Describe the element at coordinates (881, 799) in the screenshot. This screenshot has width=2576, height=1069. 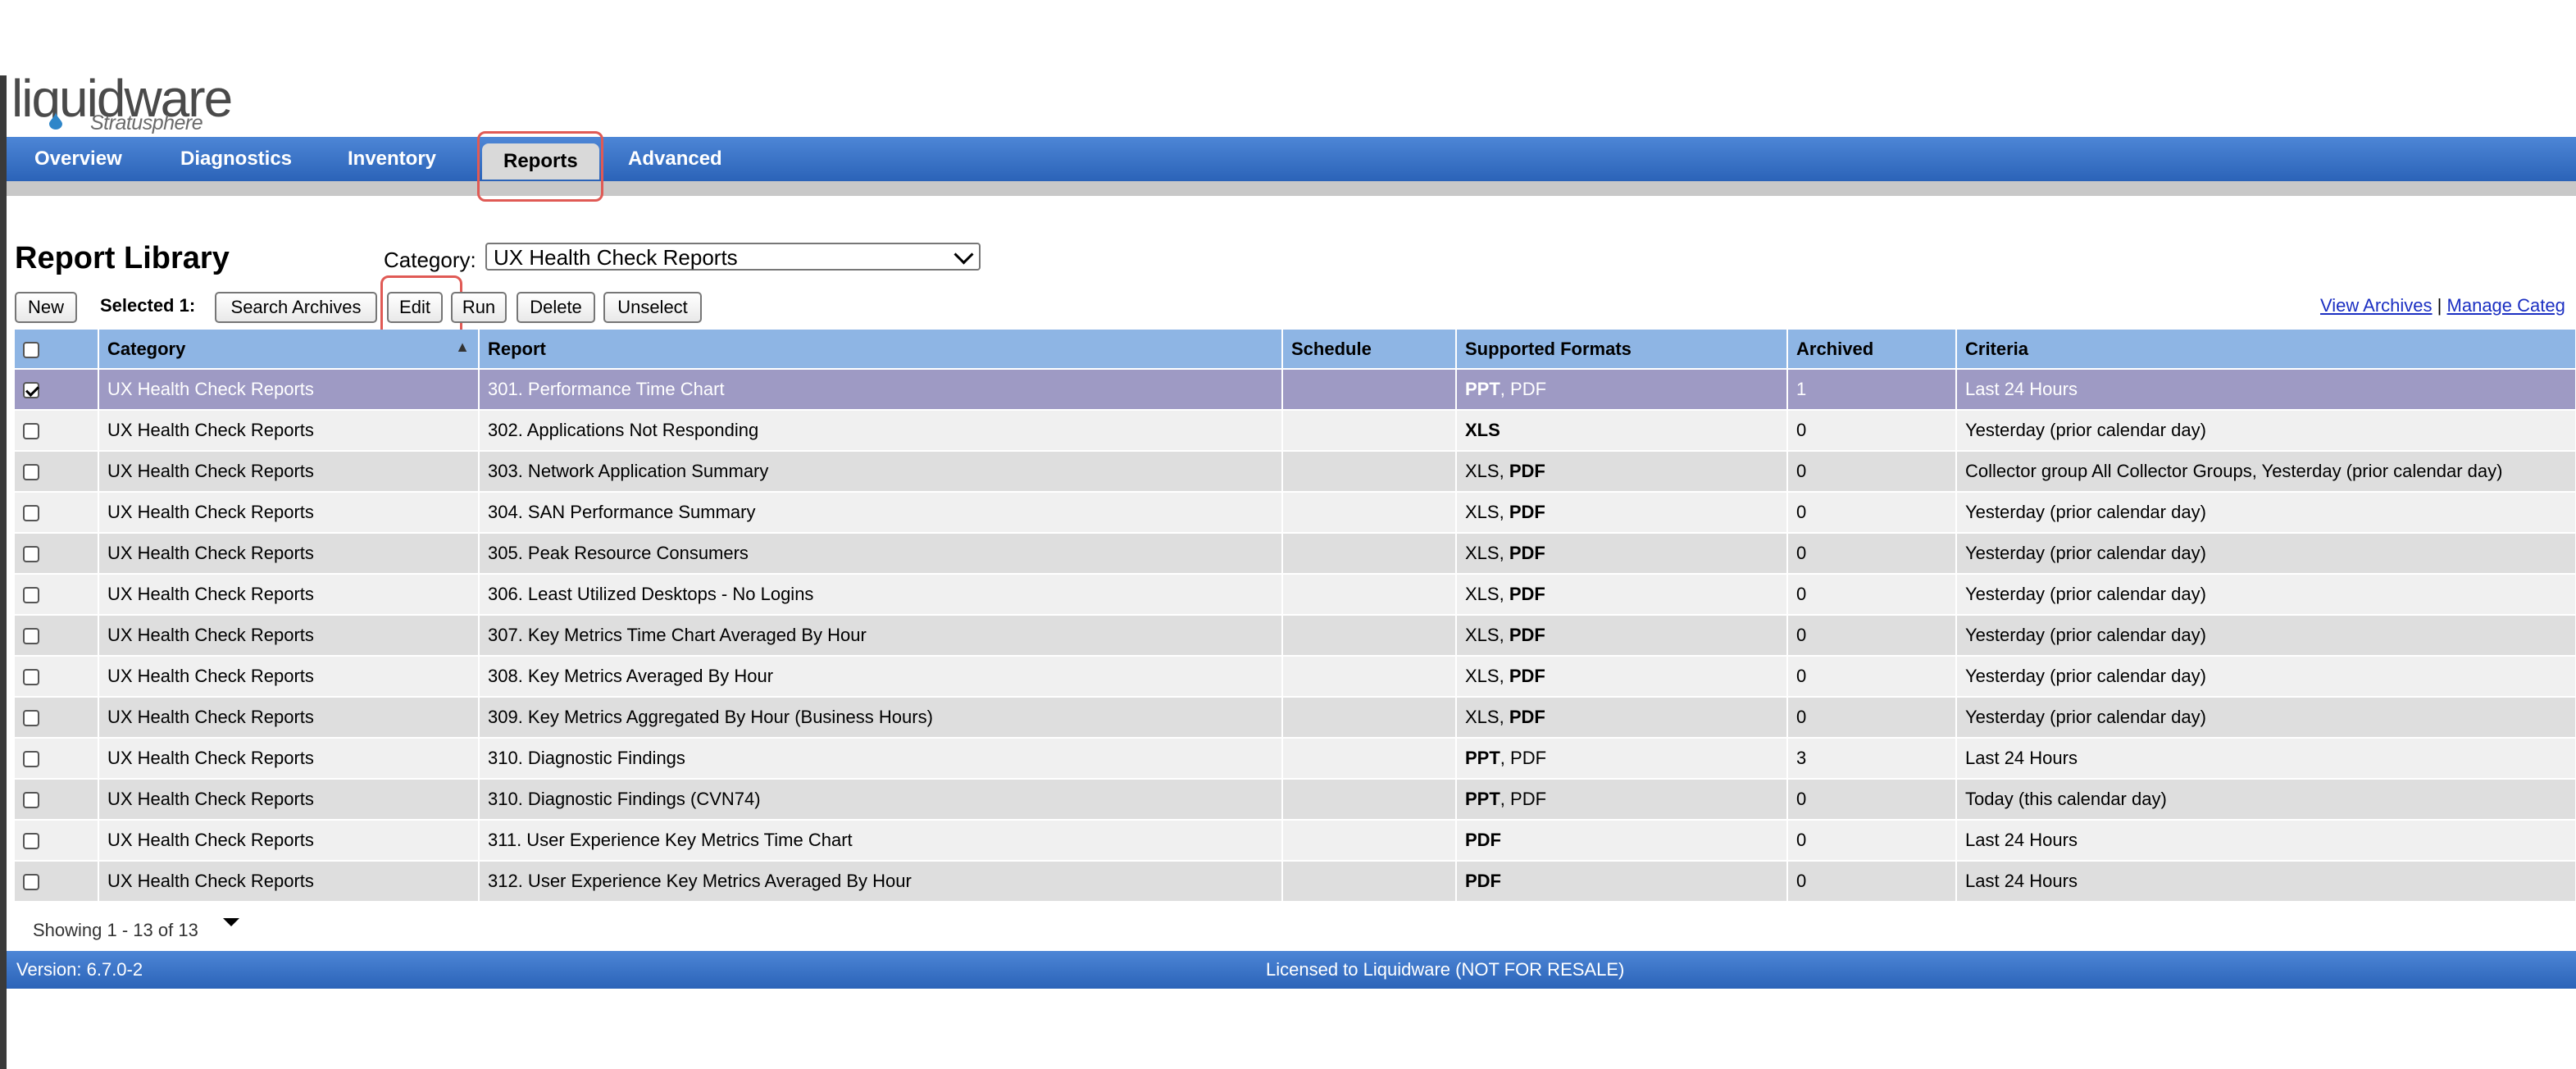
I see `cell-report: 310. Diagnostic Findings (CVN74)` at that location.